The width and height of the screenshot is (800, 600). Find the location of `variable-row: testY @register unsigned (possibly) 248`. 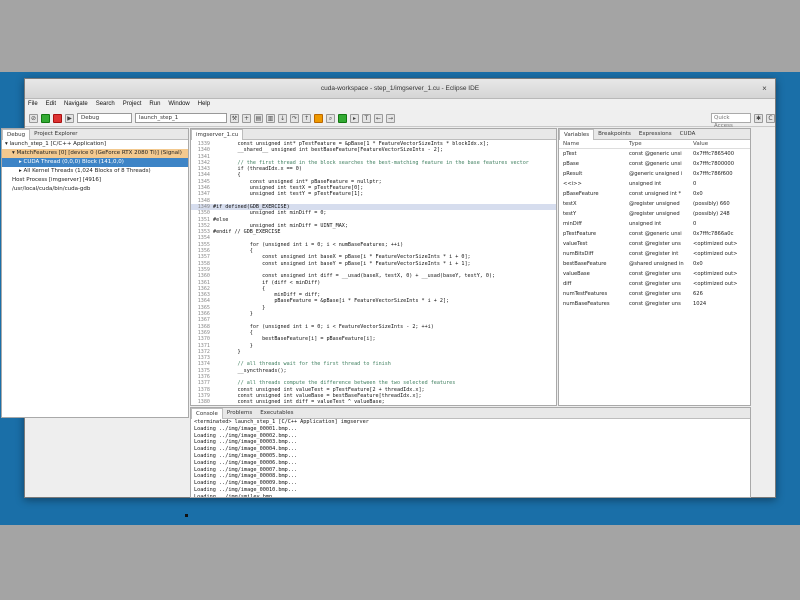

variable-row: testY @register unsigned (possibly) 248 is located at coordinates (654, 214).